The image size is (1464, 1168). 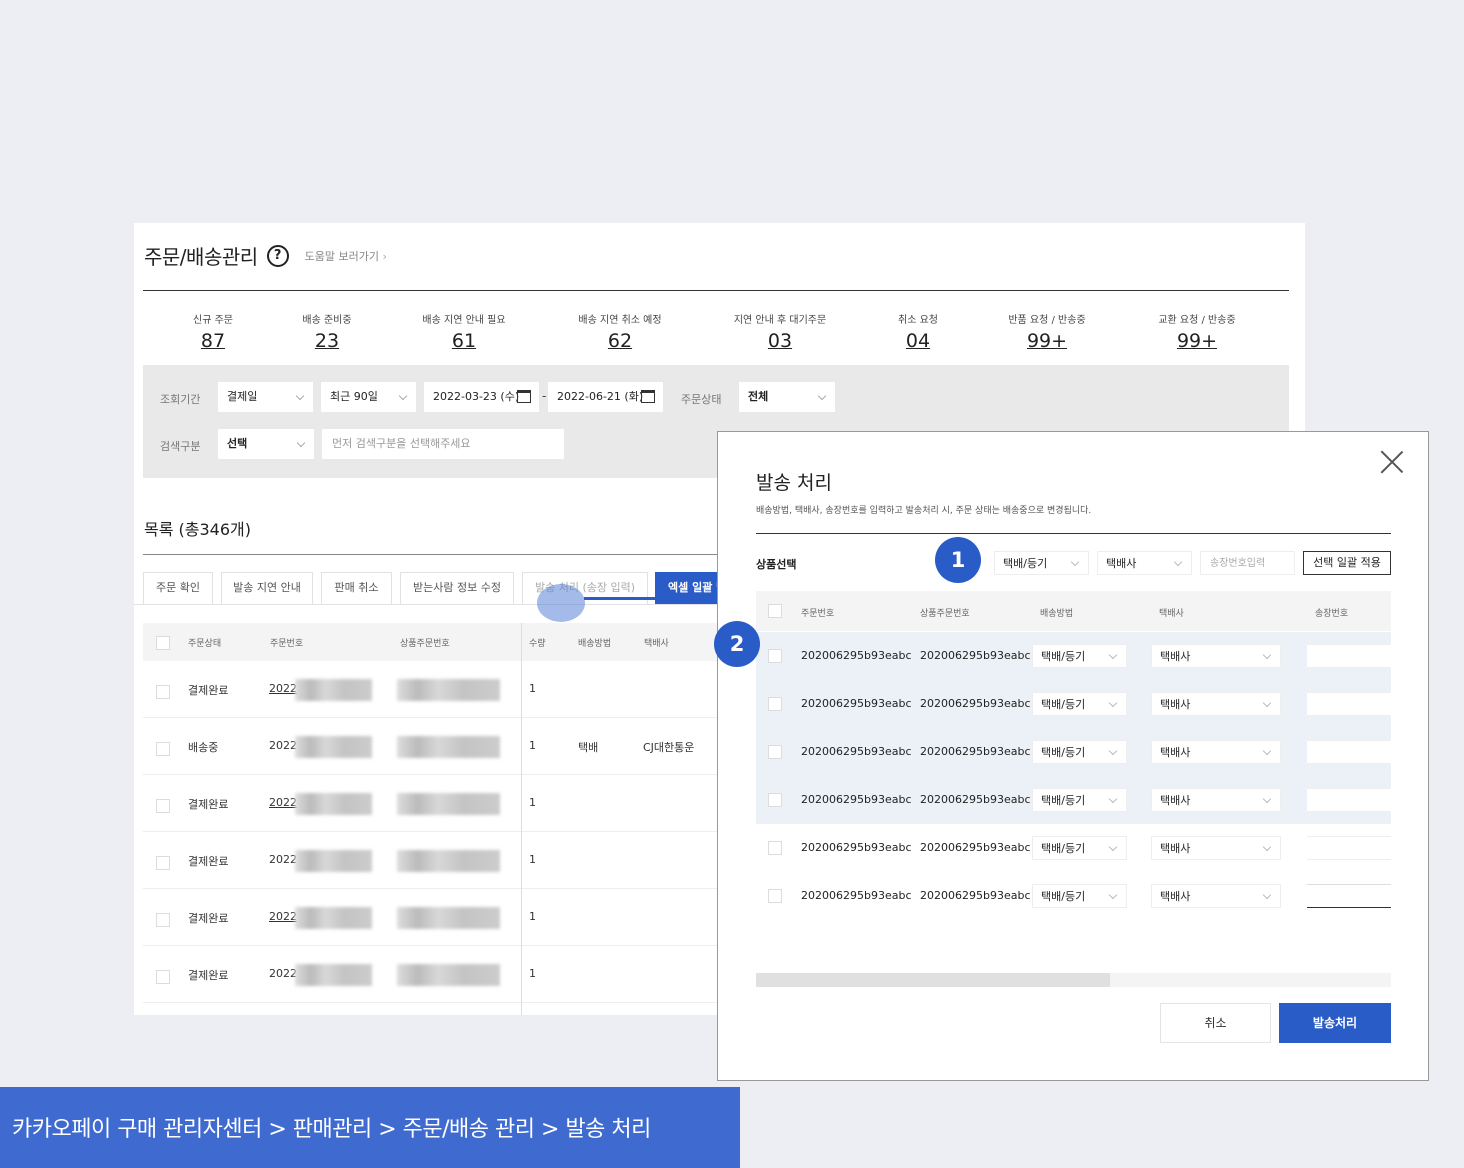 I want to click on row-courier: CJ대한통운, so click(x=669, y=747).